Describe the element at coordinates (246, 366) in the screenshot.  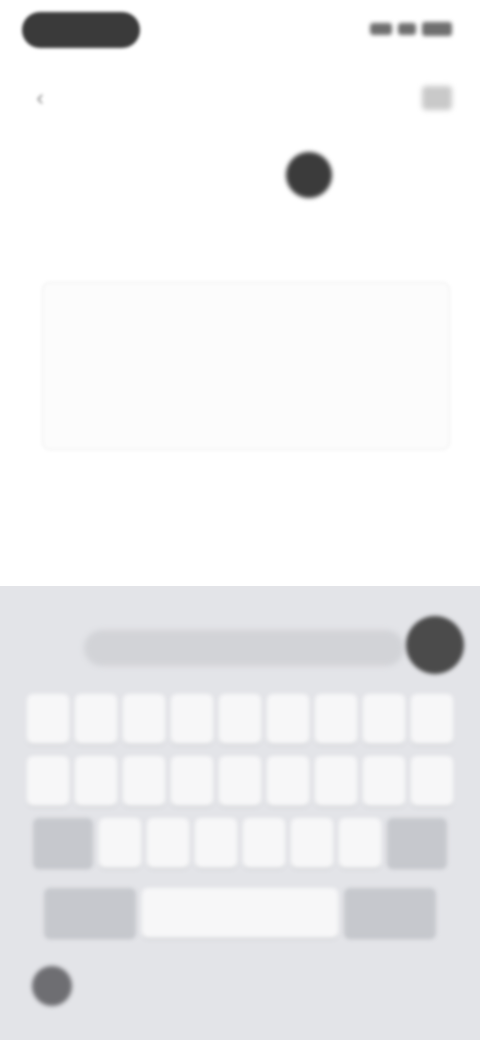
I see `message-input` at that location.